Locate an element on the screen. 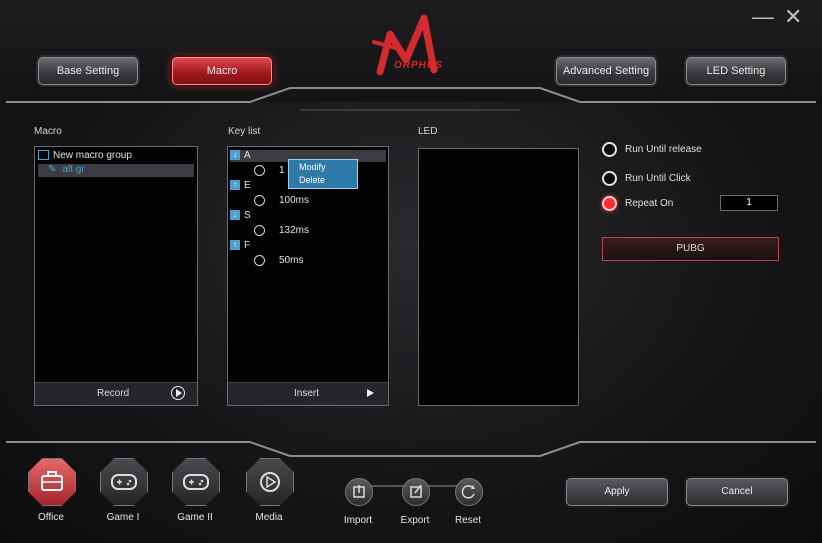 The width and height of the screenshot is (822, 543). record-label: Record is located at coordinates (113, 393).